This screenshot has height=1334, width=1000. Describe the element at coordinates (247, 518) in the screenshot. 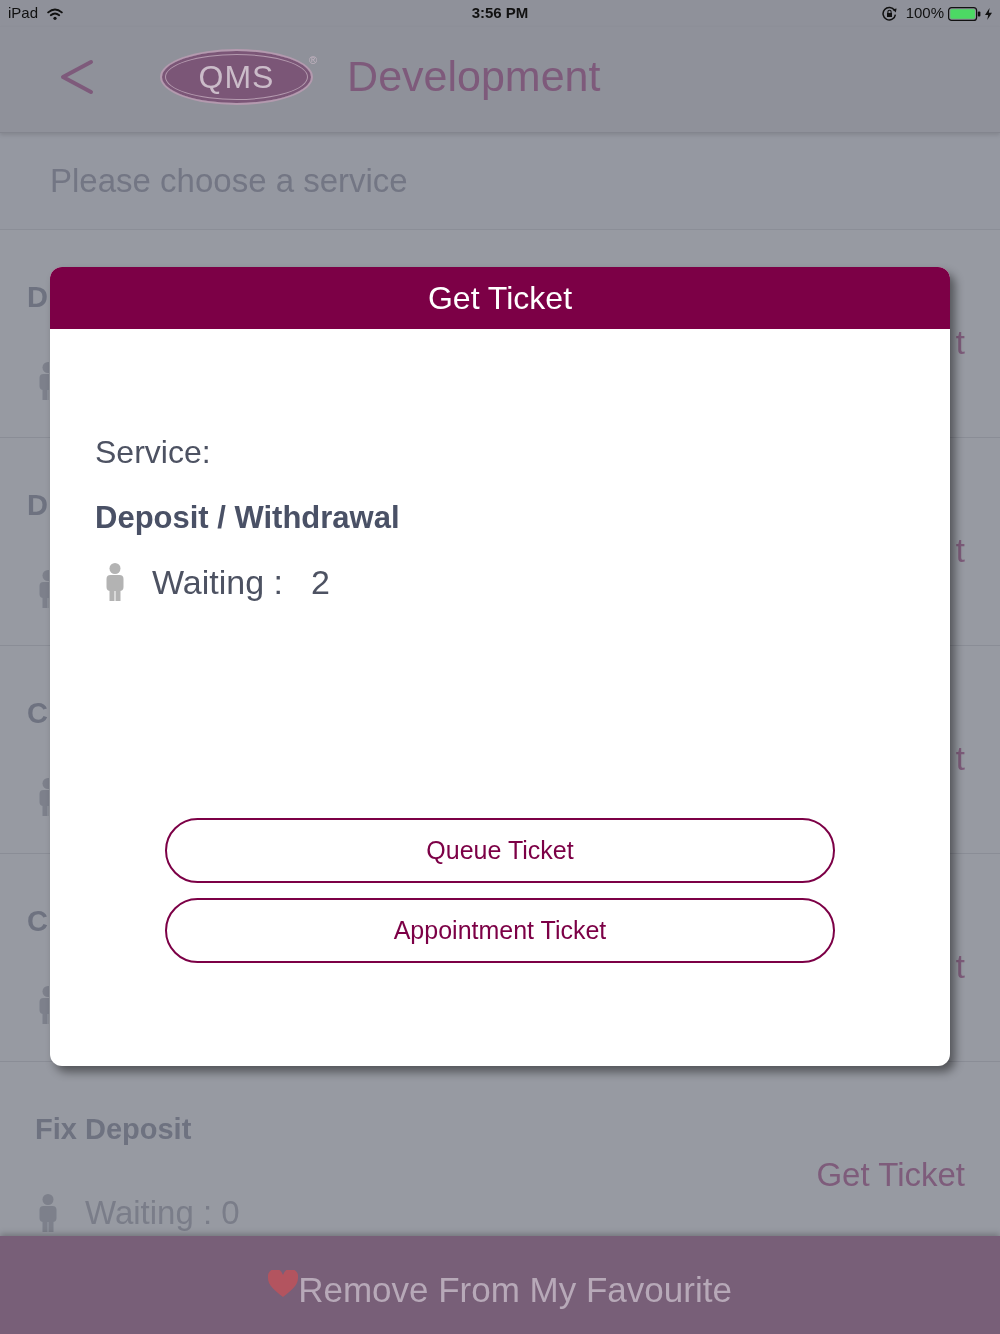

I see `service-name: Deposit / Withdrawal` at that location.